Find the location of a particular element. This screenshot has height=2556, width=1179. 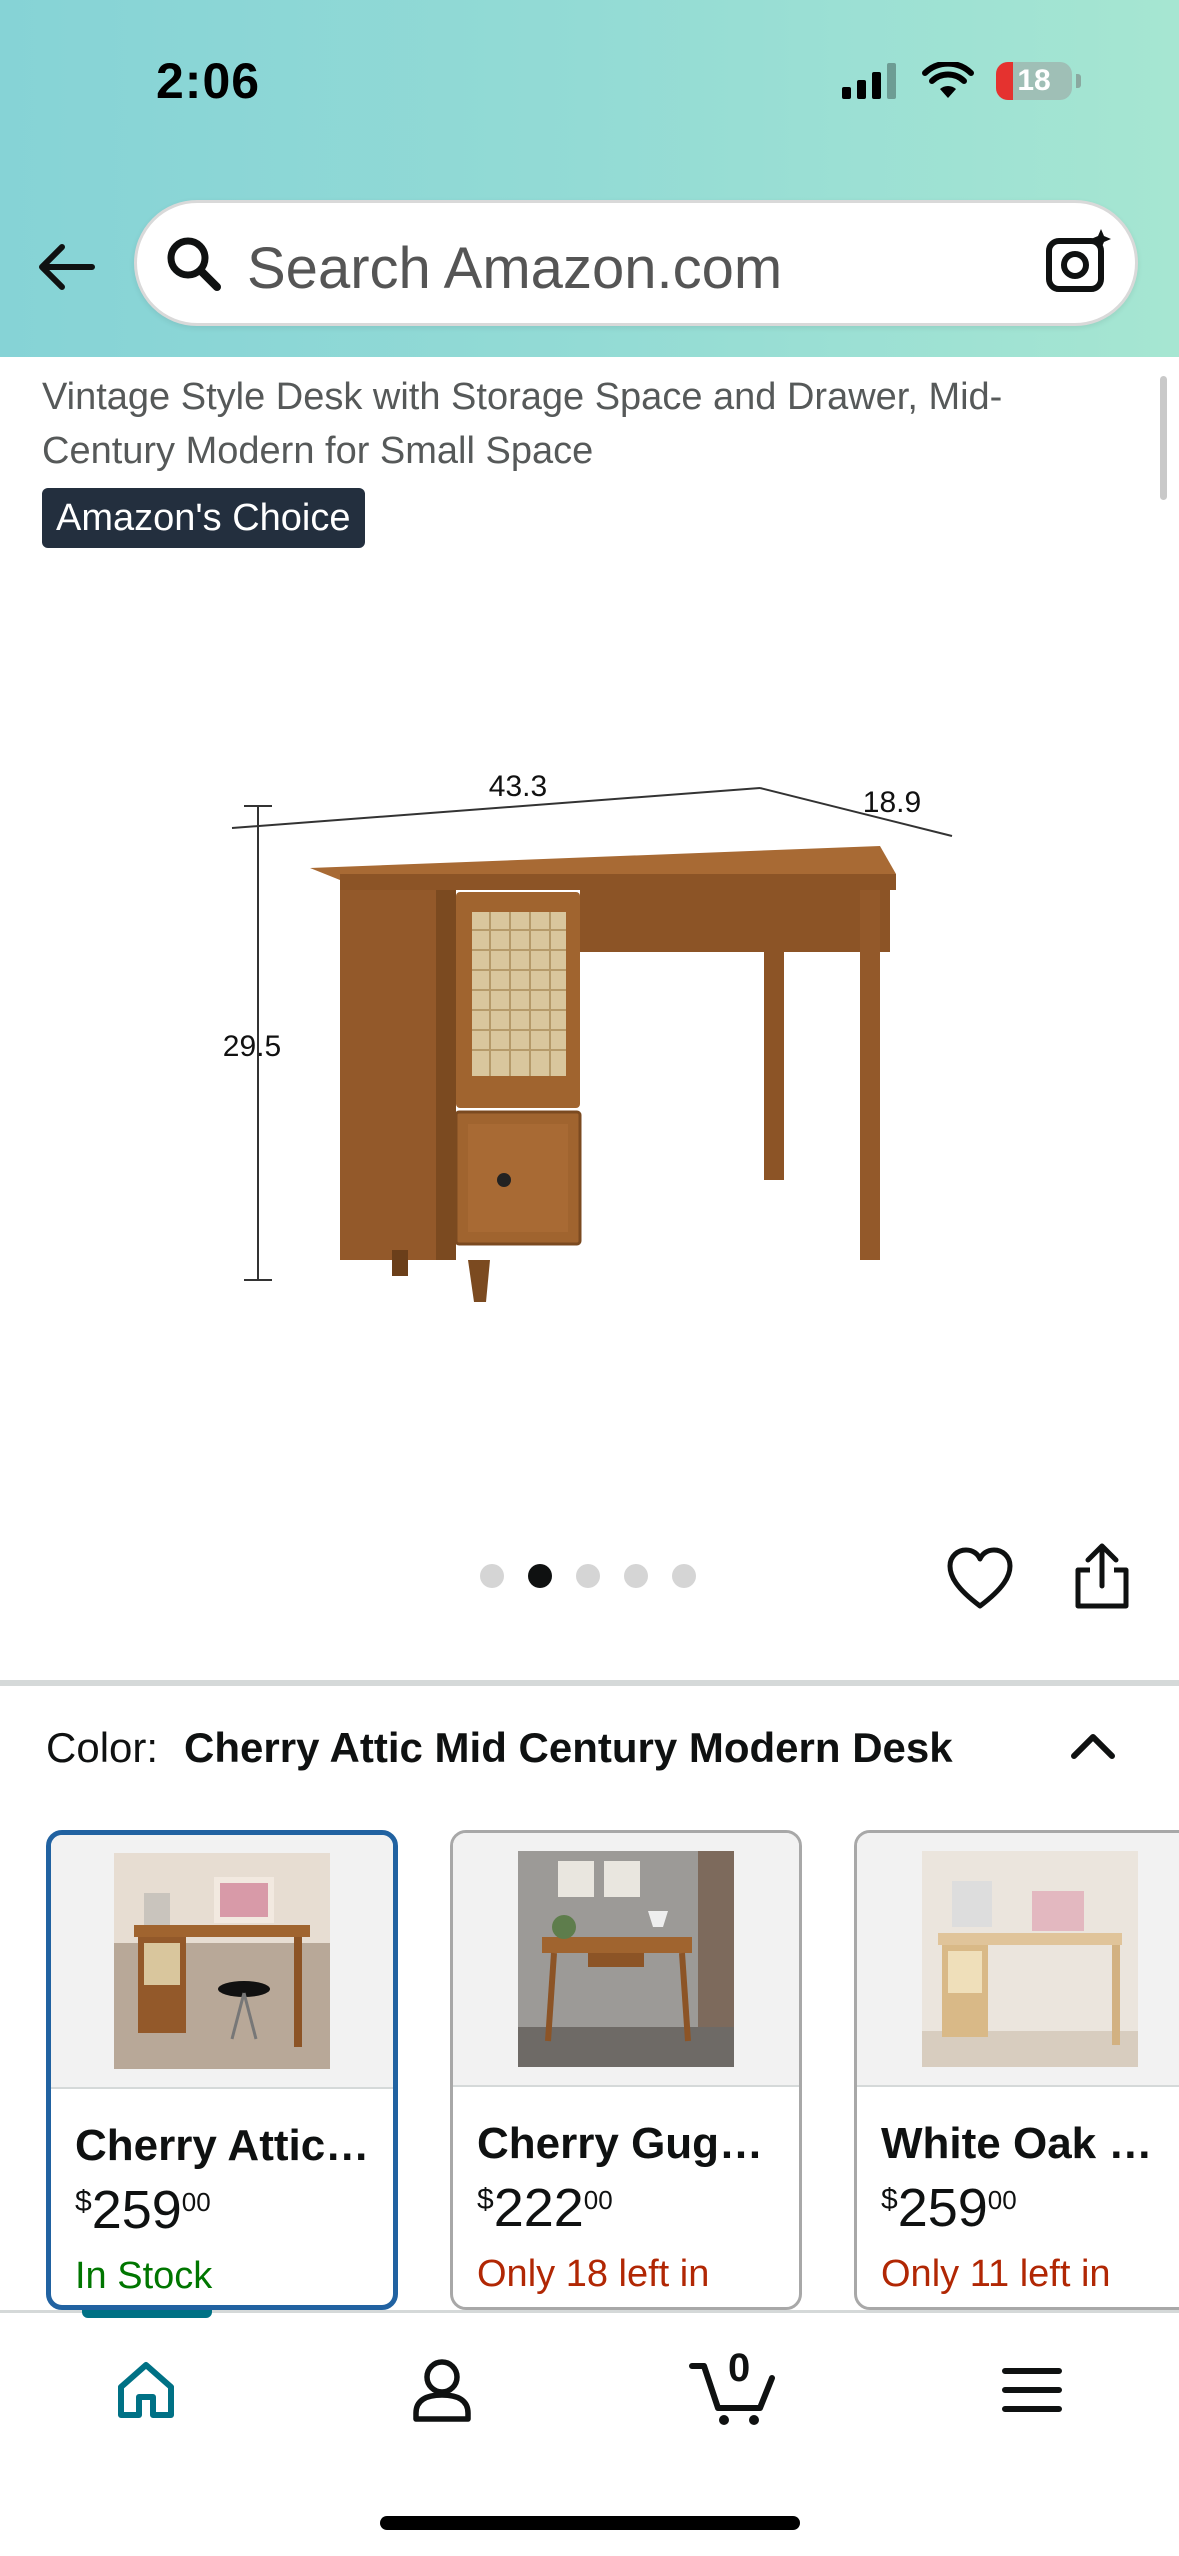

status-icons: 18 is located at coordinates (961, 81).